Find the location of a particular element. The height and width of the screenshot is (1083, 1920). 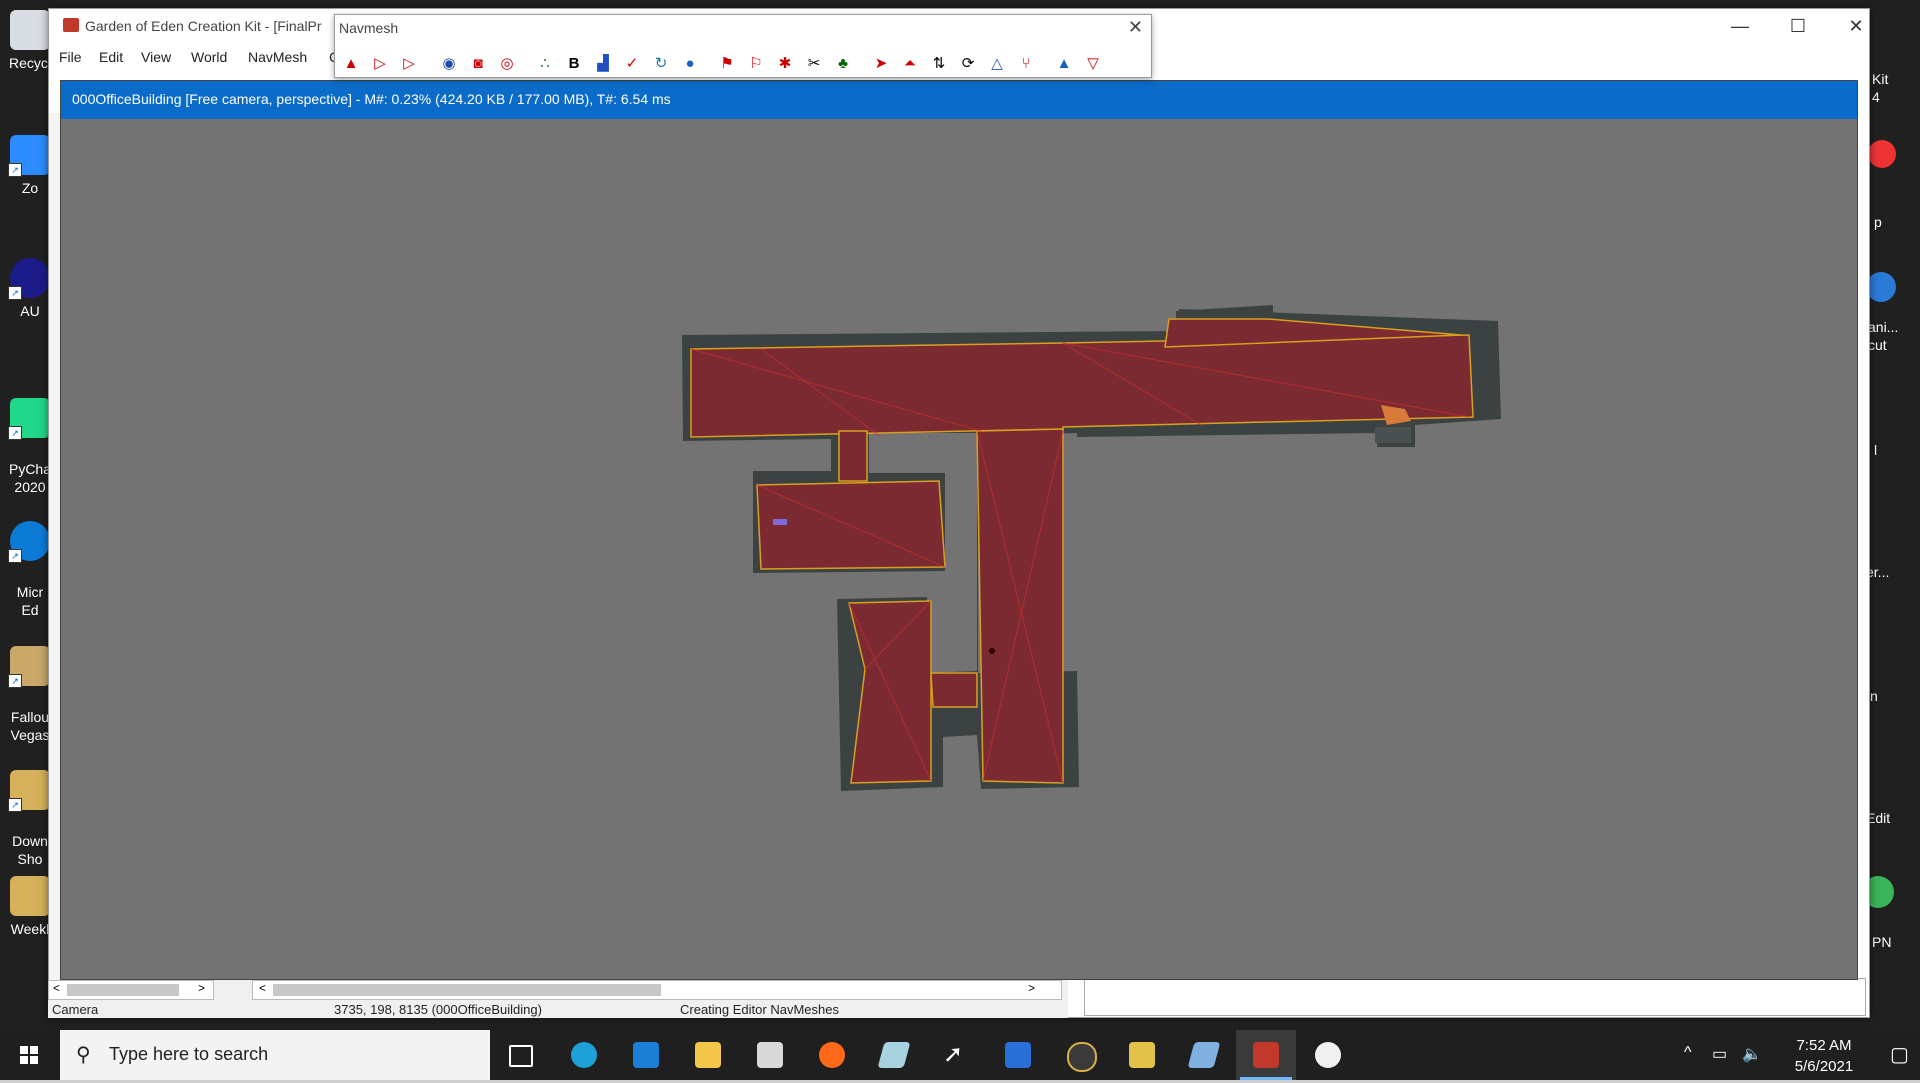

clock-date: 5/6/2021 is located at coordinates (1824, 1066).